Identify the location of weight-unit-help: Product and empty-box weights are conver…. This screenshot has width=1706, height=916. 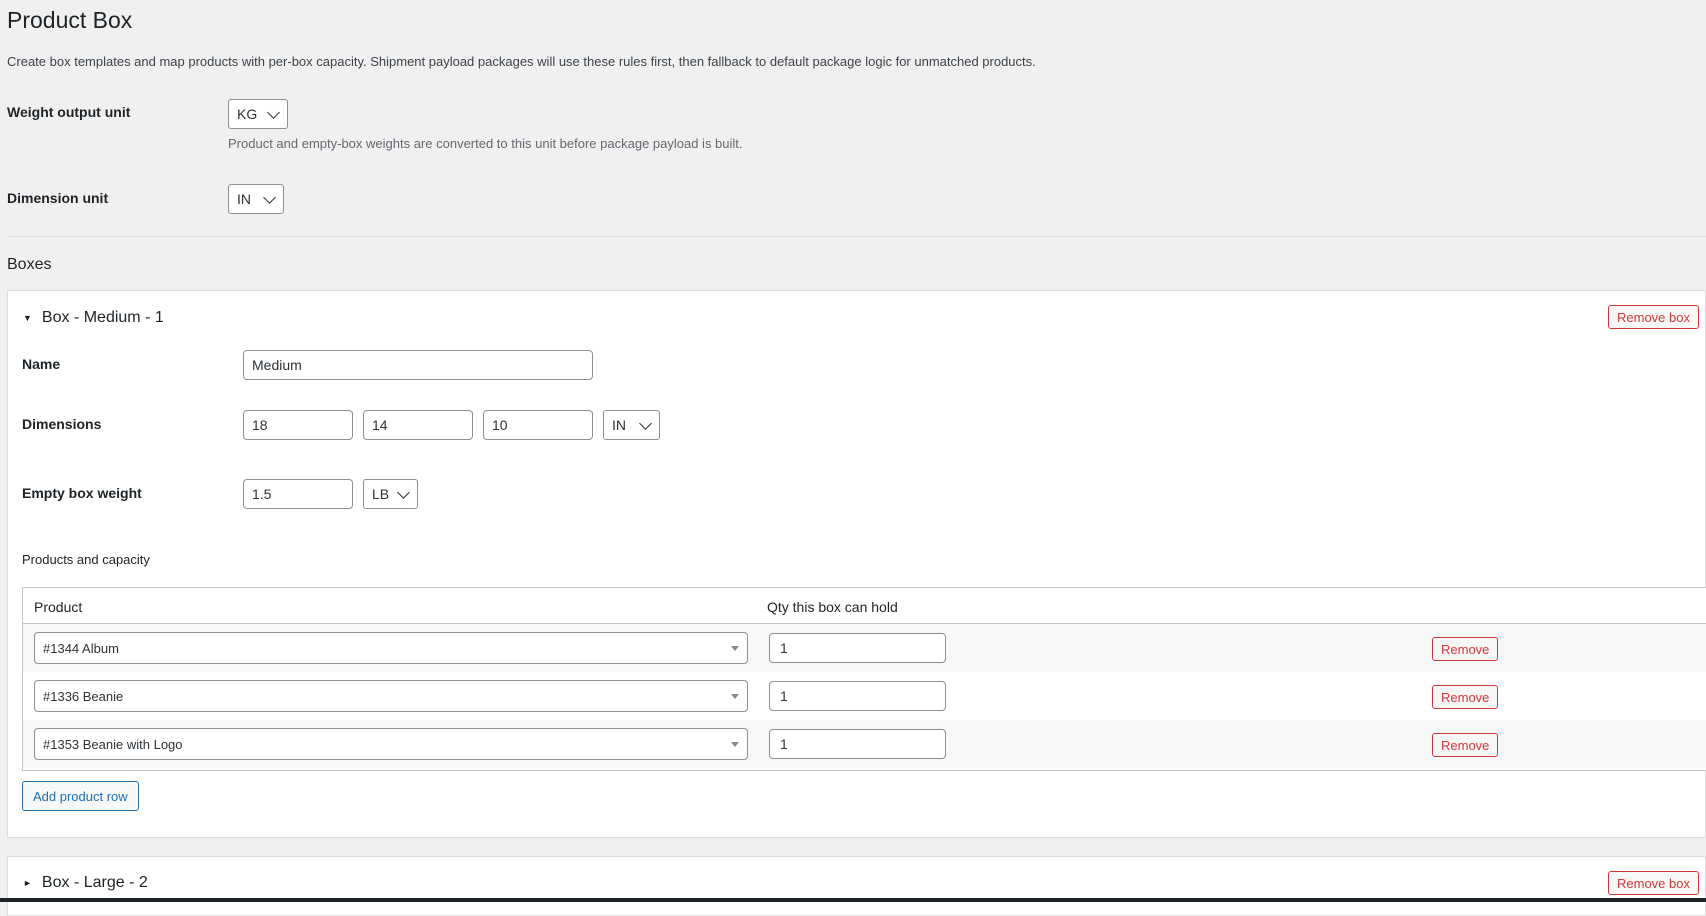
(485, 143).